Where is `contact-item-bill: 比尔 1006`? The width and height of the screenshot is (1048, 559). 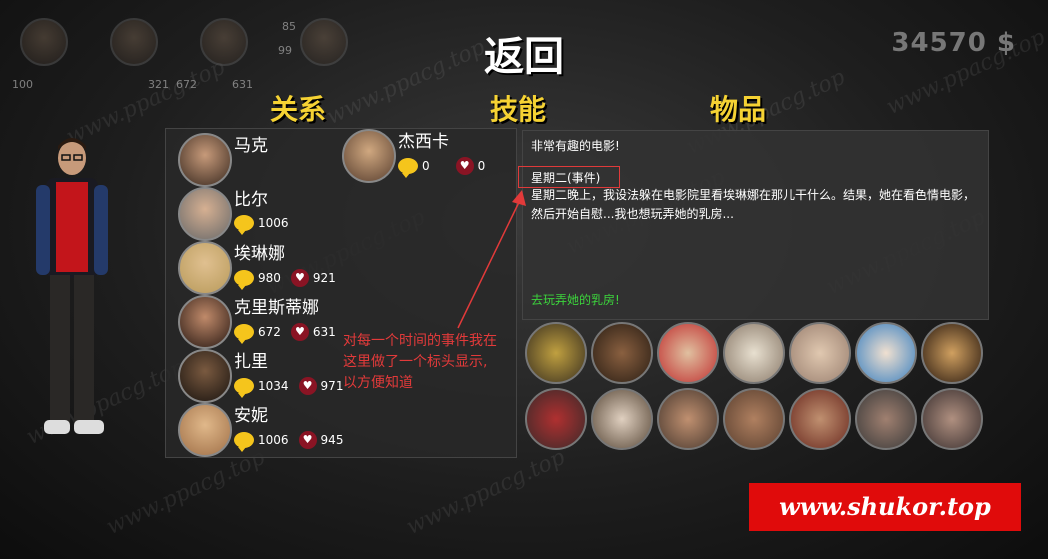 contact-item-bill: 比尔 1006 is located at coordinates (263, 214).